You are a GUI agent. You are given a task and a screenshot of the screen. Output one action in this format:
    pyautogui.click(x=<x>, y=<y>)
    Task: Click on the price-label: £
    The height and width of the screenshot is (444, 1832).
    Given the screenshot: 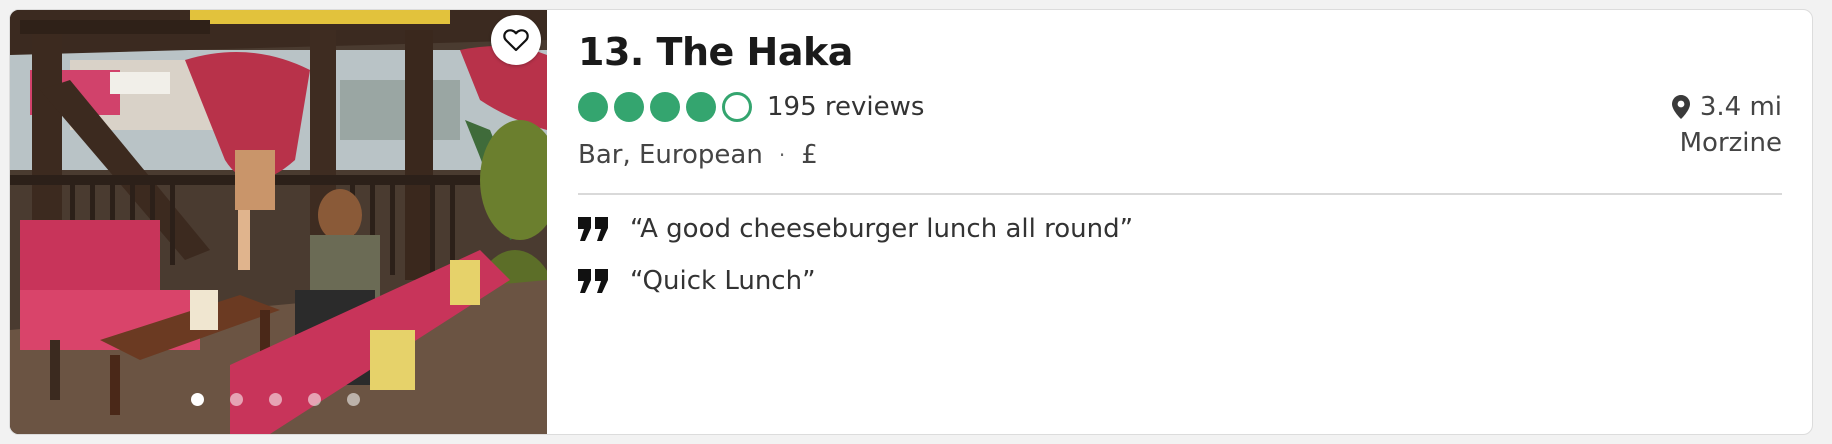 What is the action you would take?
    pyautogui.click(x=809, y=155)
    